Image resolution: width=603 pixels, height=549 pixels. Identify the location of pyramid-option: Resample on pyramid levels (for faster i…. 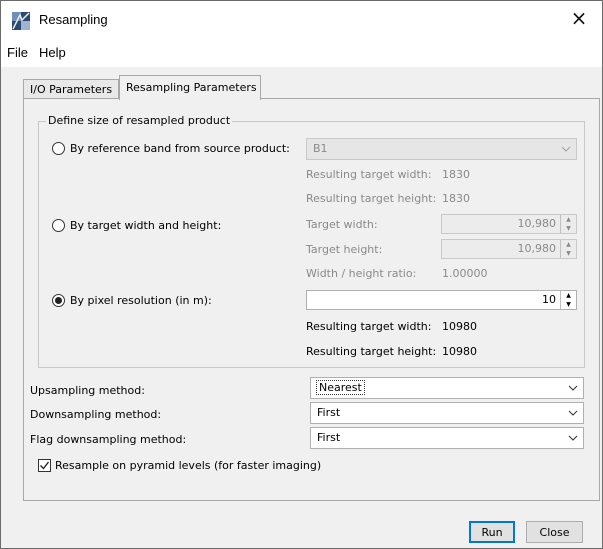
(179, 465).